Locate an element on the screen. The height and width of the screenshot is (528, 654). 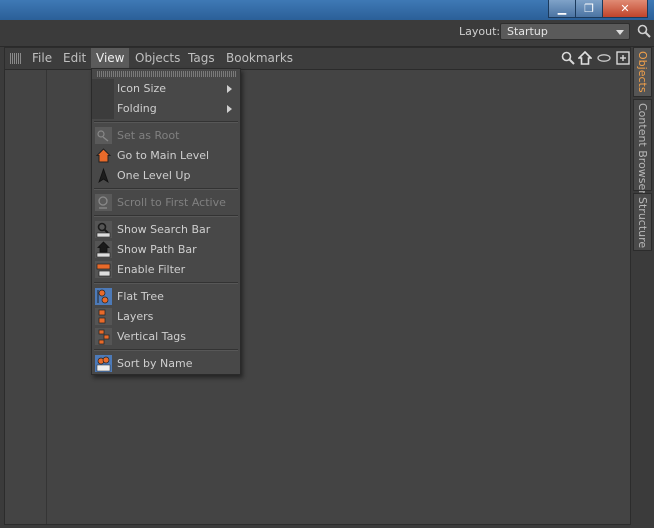
layout-dropdown: Startup is located at coordinates (565, 31).